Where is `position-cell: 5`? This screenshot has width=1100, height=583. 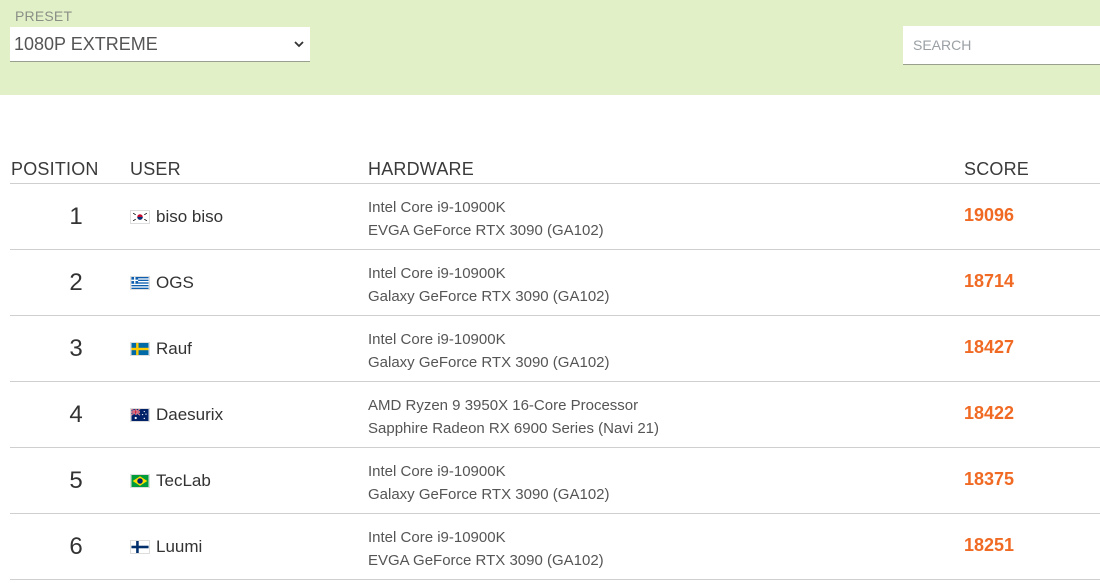
position-cell: 5 is located at coordinates (76, 480).